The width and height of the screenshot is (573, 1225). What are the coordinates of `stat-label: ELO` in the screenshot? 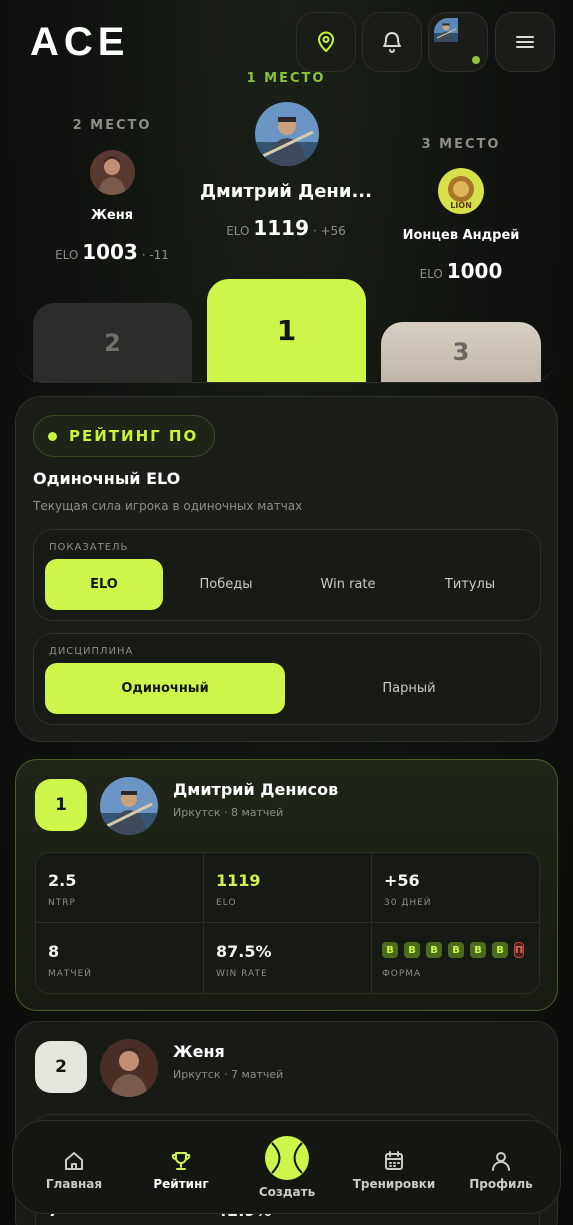 It's located at (226, 903).